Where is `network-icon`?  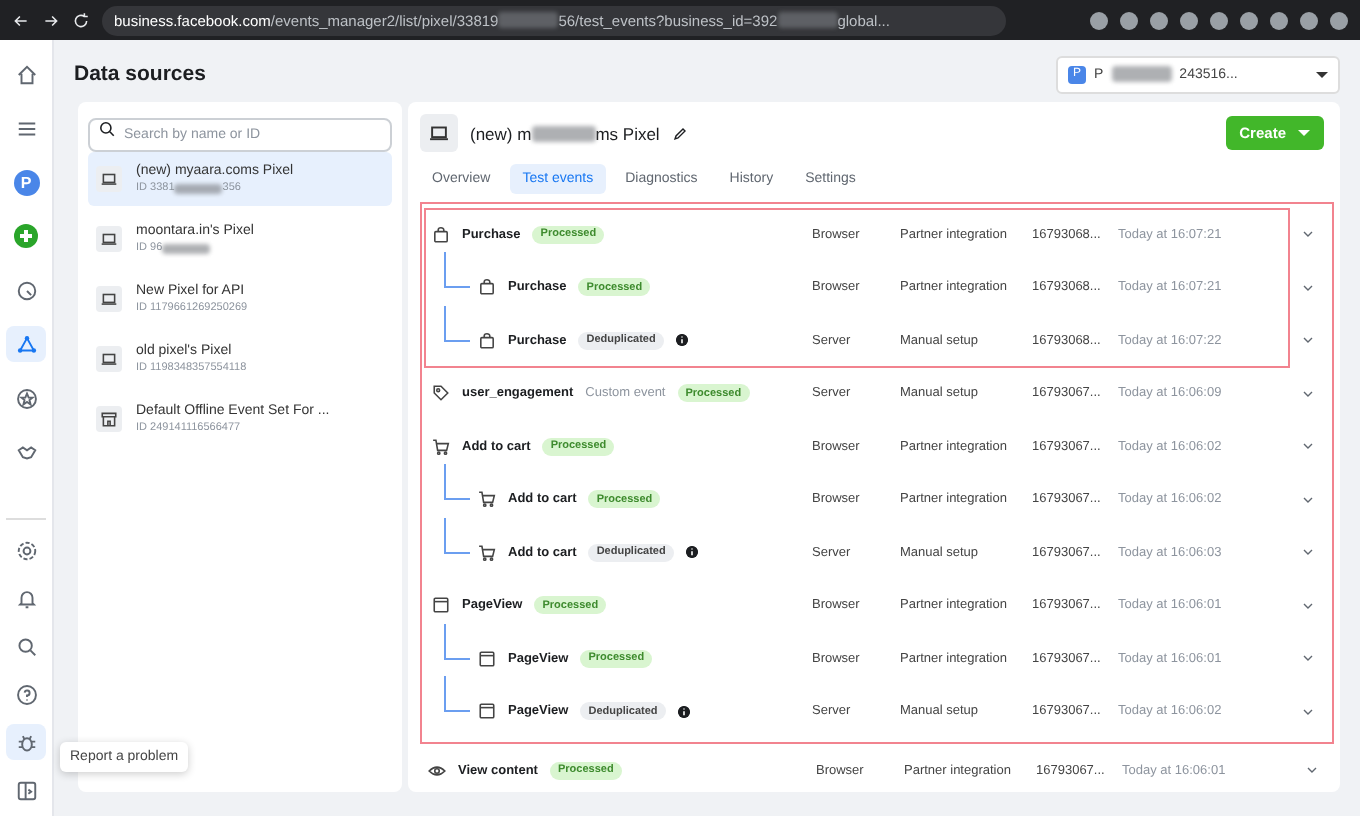 network-icon is located at coordinates (26, 344).